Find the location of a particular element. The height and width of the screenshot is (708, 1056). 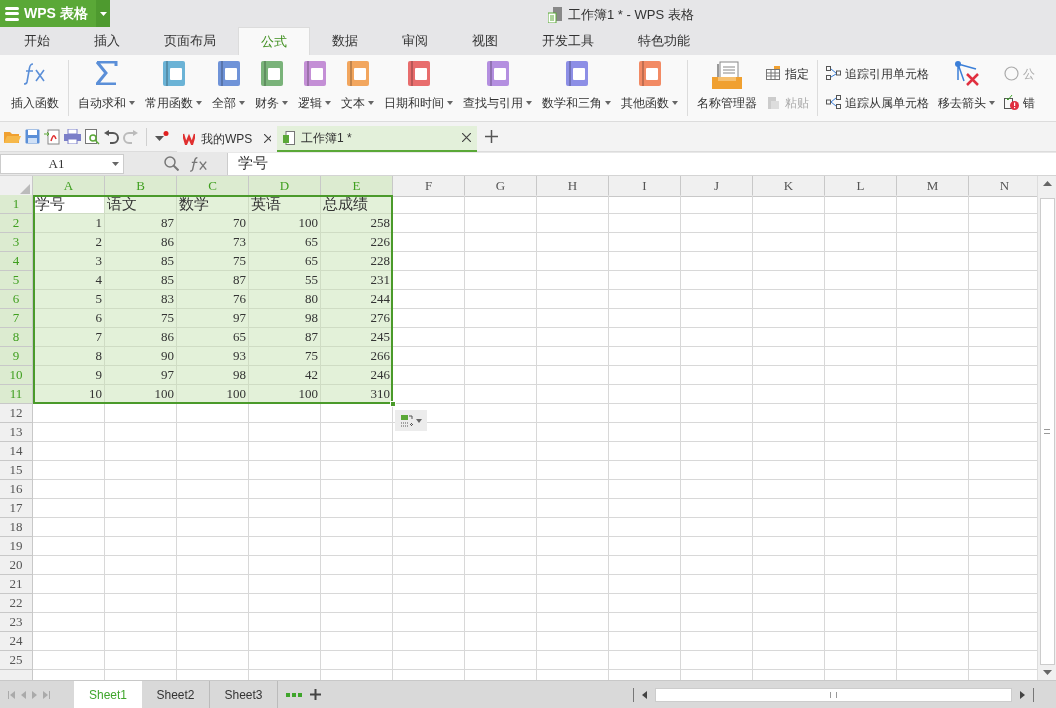

zoom-icon is located at coordinates (171, 163).